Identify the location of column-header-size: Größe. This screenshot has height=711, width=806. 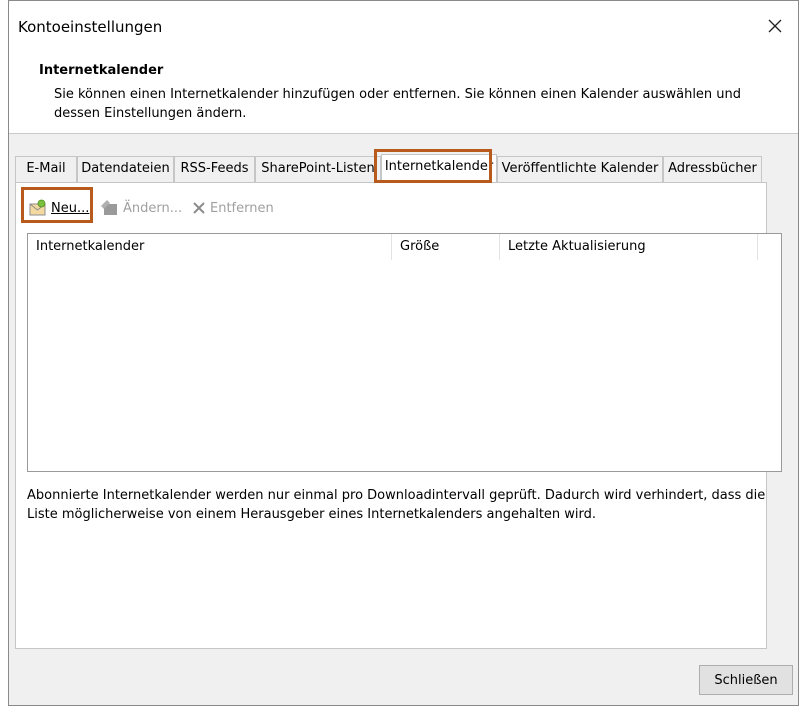
(446, 247).